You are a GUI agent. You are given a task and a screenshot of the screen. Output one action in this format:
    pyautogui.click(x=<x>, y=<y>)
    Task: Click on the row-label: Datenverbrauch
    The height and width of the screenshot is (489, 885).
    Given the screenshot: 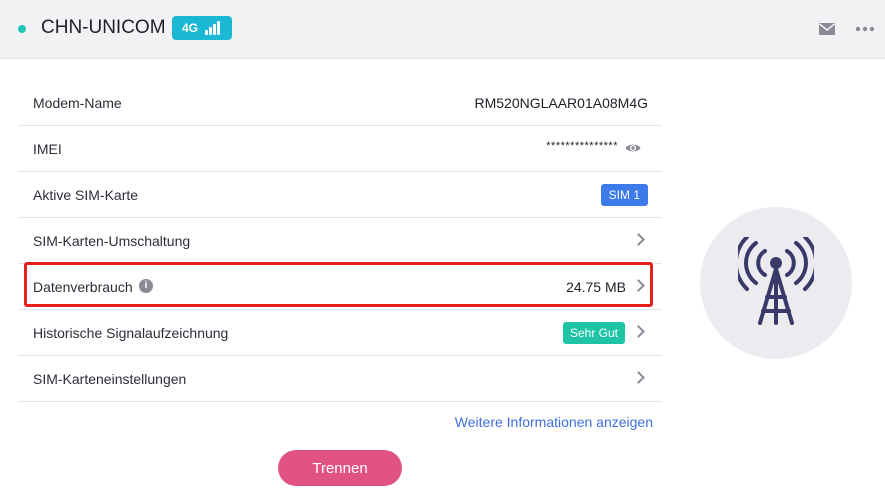 What is the action you would take?
    pyautogui.click(x=83, y=287)
    